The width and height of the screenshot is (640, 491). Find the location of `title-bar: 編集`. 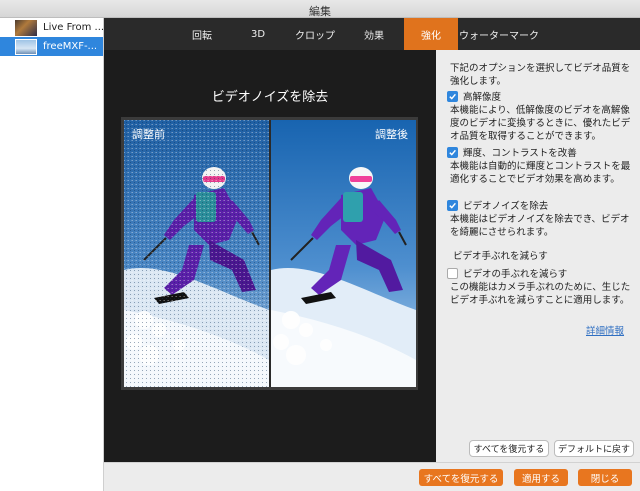

title-bar: 編集 is located at coordinates (320, 9).